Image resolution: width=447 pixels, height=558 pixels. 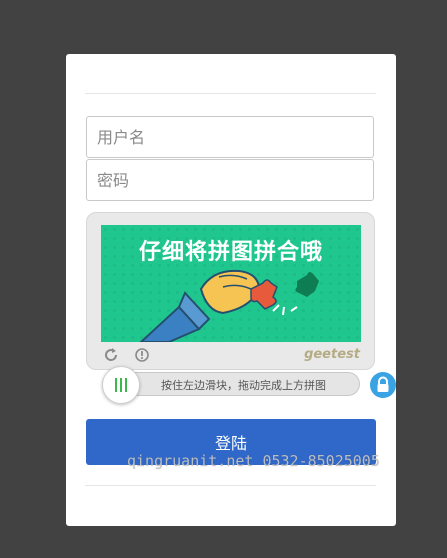 What do you see at coordinates (229, 305) in the screenshot?
I see `puzzle-hand-illustration` at bounding box center [229, 305].